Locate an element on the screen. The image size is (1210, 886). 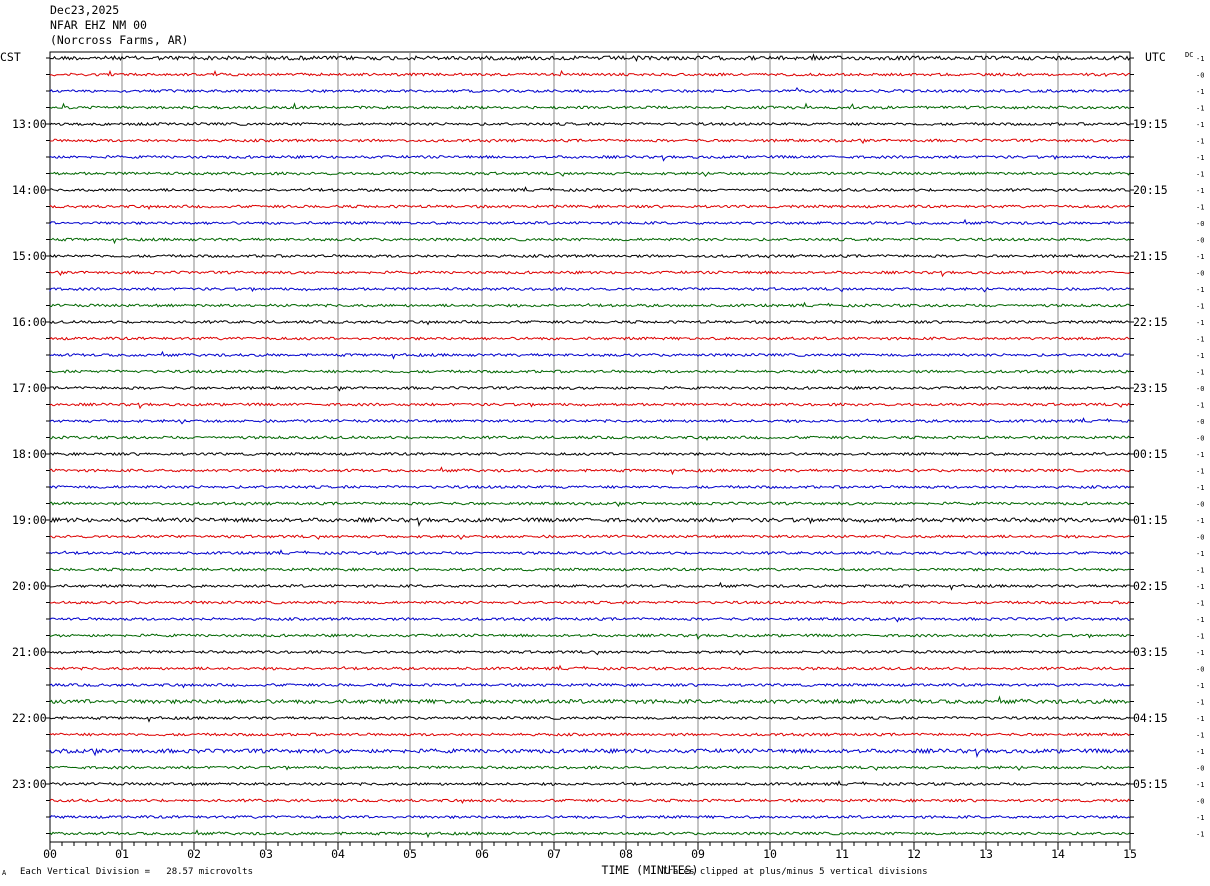
right-hour-label: 04:15 is located at coordinates (1150, 718).